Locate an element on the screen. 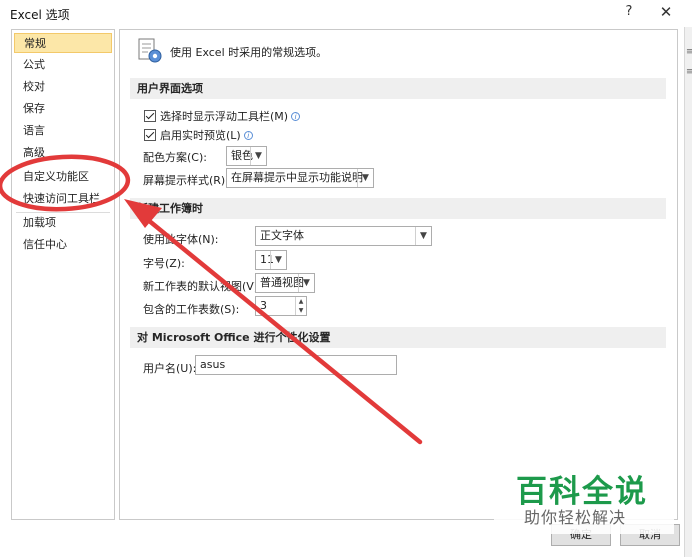 The width and height of the screenshot is (692, 557). window-title: Excel 选项 is located at coordinates (40, 15).